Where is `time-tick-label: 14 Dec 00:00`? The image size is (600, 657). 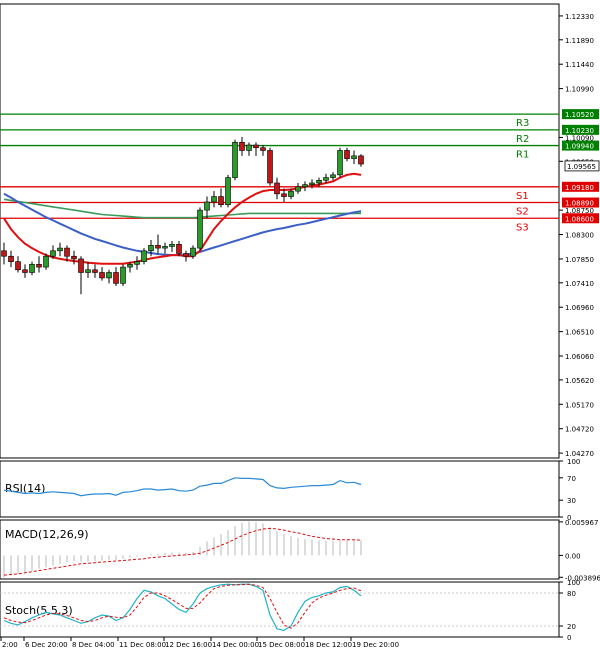
time-tick-label: 14 Dec 00:00 is located at coordinates (235, 645).